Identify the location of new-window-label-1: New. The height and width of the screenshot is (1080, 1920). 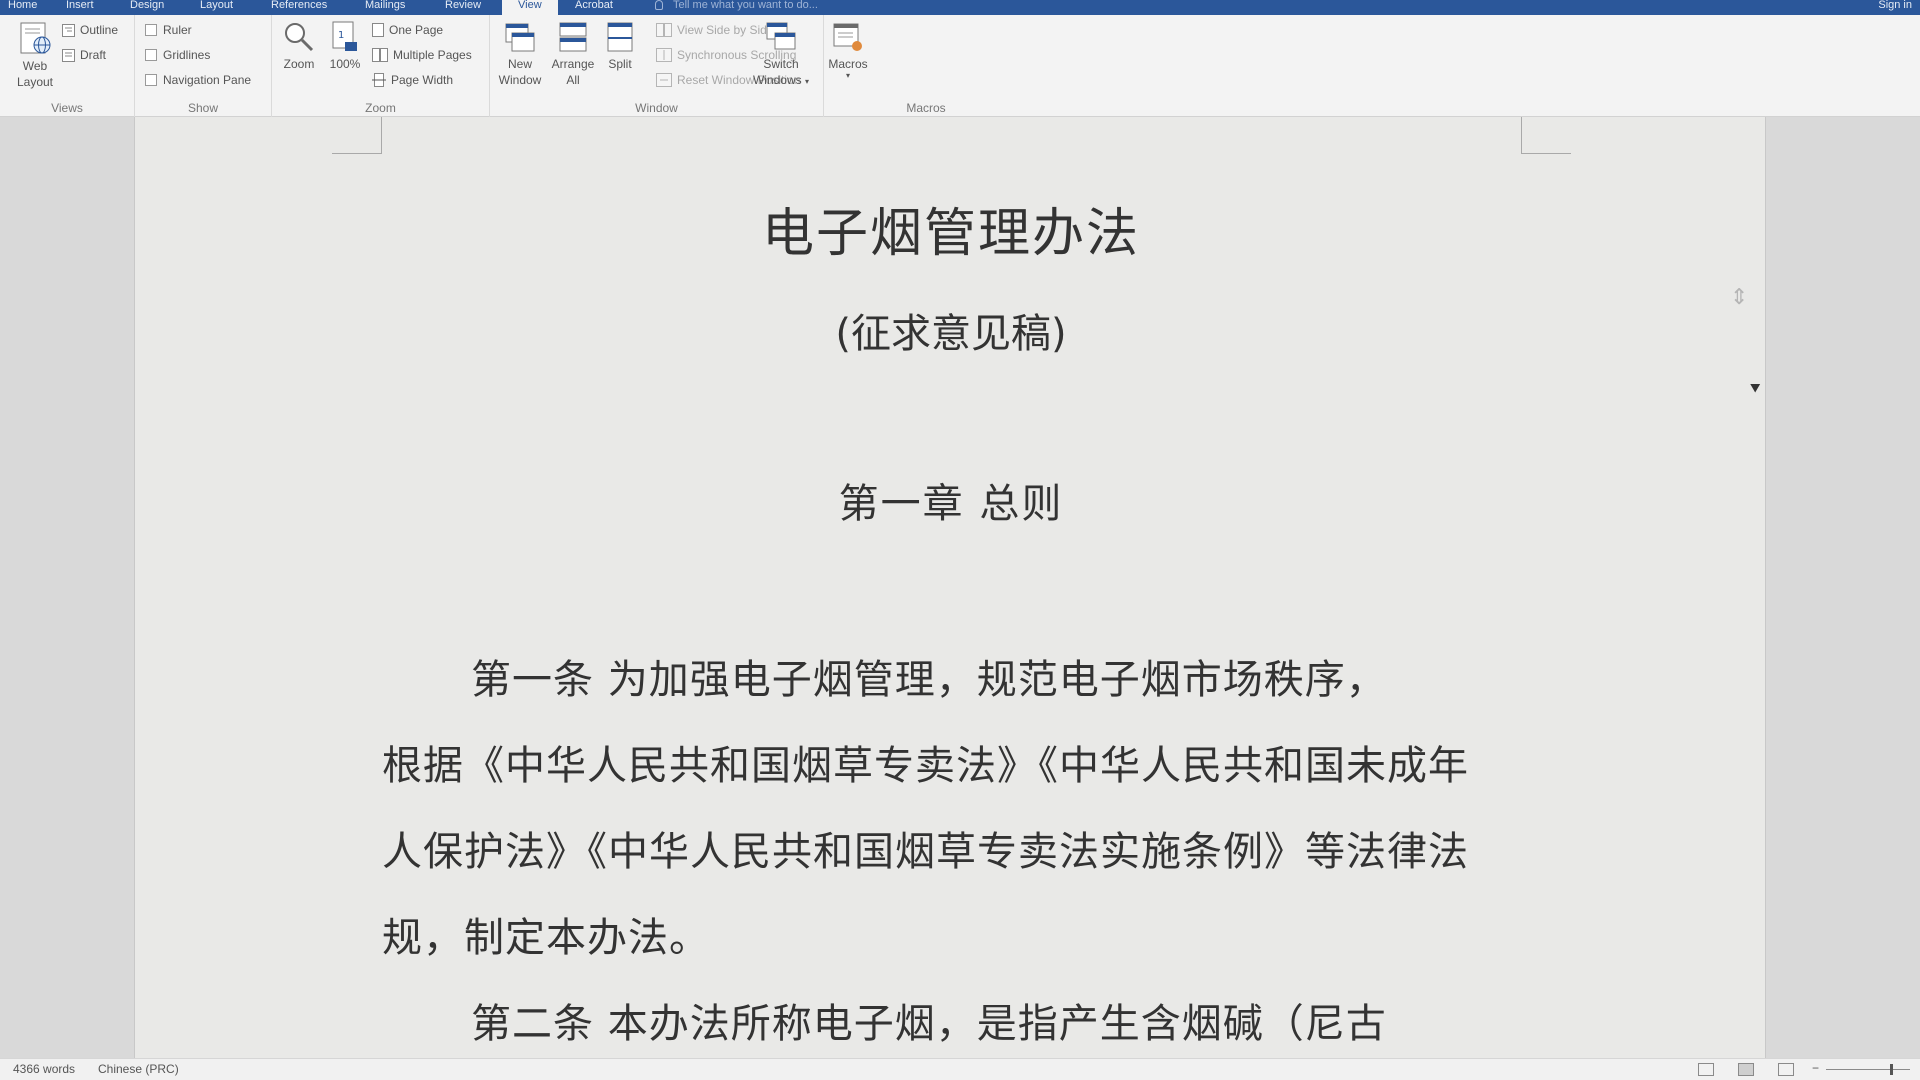
(519, 64).